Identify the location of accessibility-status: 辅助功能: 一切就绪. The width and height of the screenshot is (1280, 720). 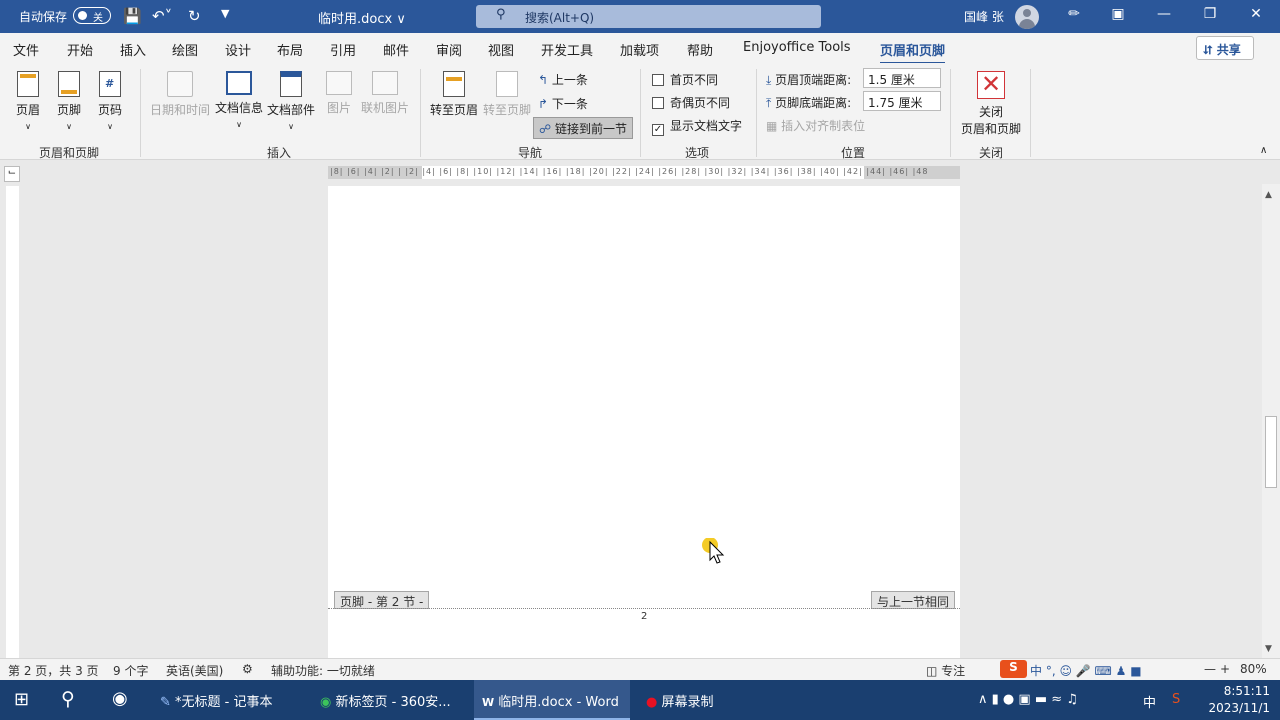
(323, 670).